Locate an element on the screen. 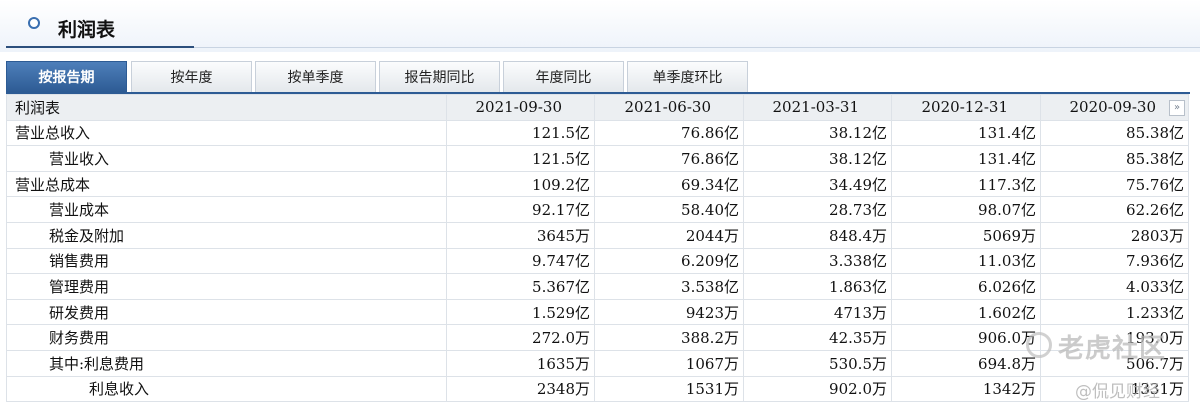 This screenshot has width=1200, height=415. table-row: 研发费用 1.529亿 9423万 4713万 1.602亿 1.233亿 is located at coordinates (597, 312).